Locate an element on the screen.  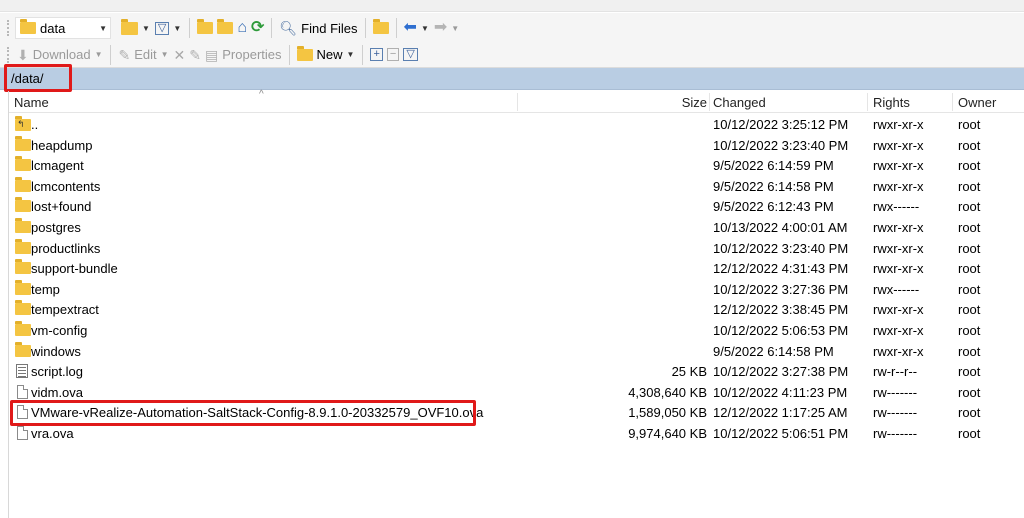
delete-button: ✕ is located at coordinates (180, 55).